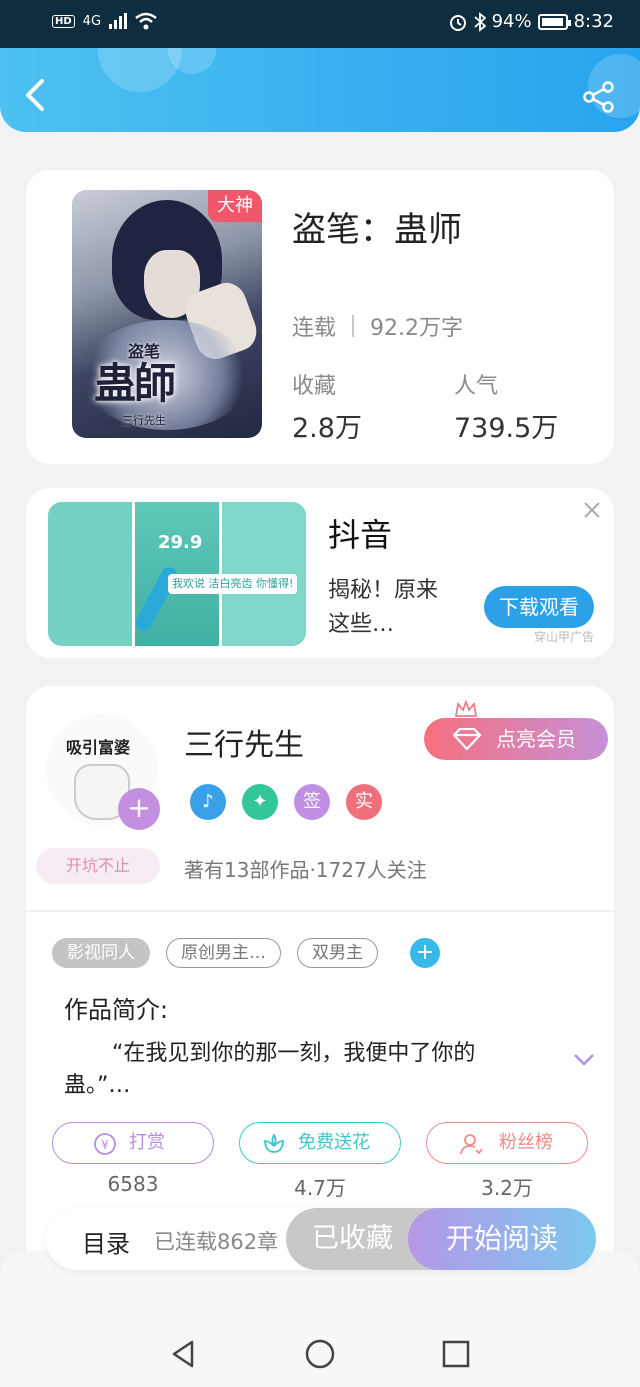 The height and width of the screenshot is (1387, 640). I want to click on intro-label: 作品简介:, so click(116, 1010).